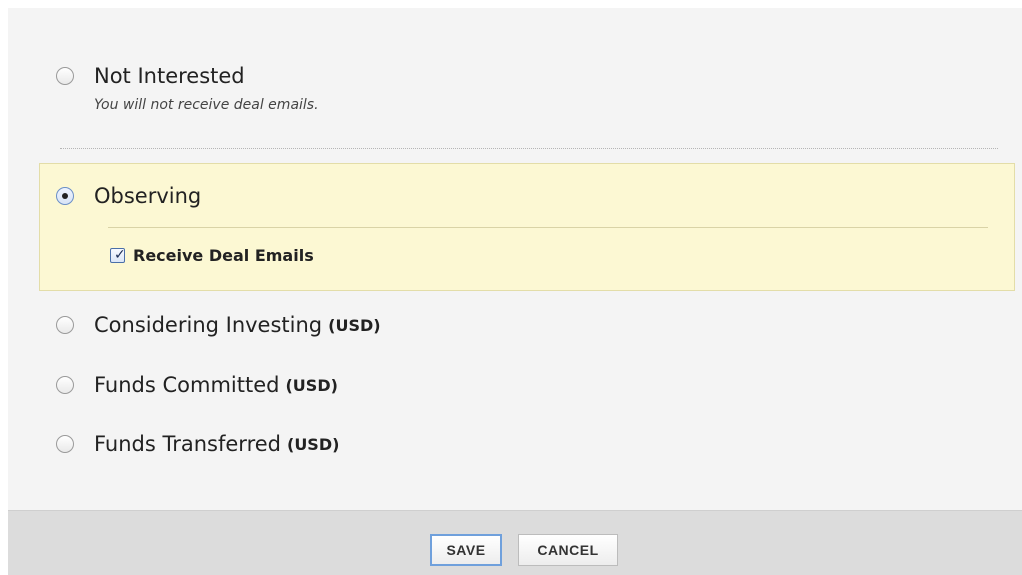 This screenshot has width=1022, height=575. I want to click on radio-observing, so click(65, 196).